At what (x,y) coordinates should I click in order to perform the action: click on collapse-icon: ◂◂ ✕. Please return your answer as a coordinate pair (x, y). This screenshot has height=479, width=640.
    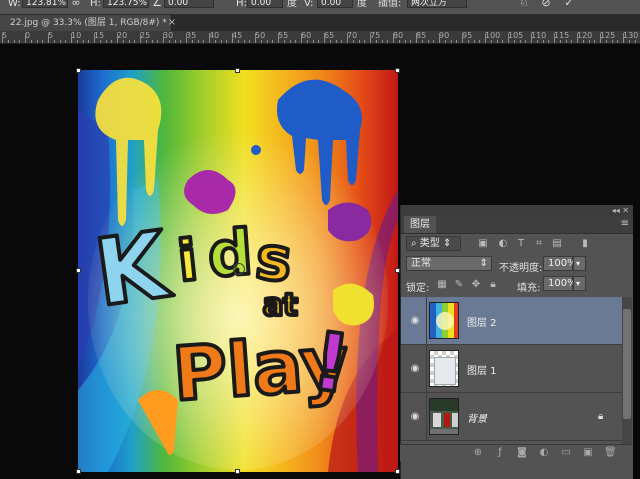
    Looking at the image, I should click on (620, 210).